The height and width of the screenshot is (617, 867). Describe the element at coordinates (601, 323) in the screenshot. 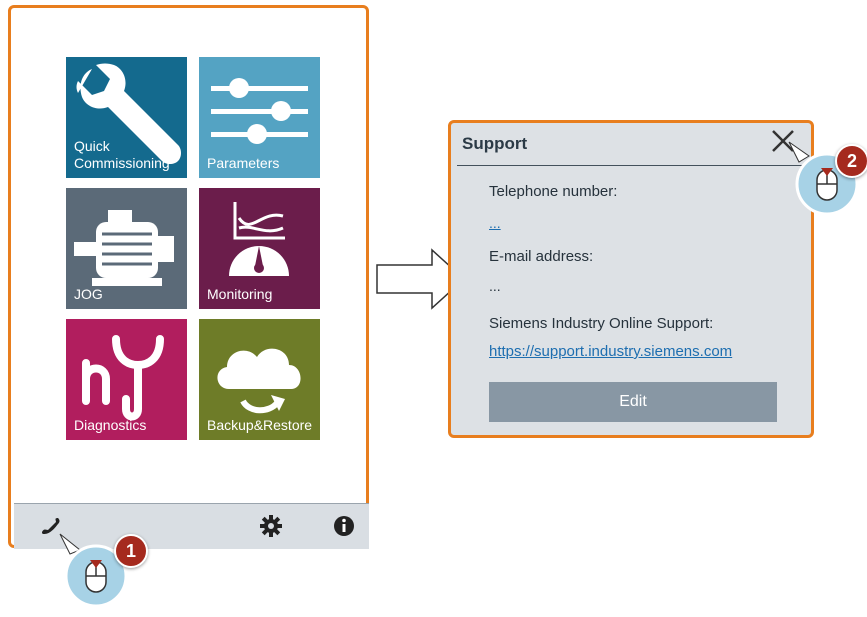

I see `online-support-label: Siemens Industry Online Support:` at that location.